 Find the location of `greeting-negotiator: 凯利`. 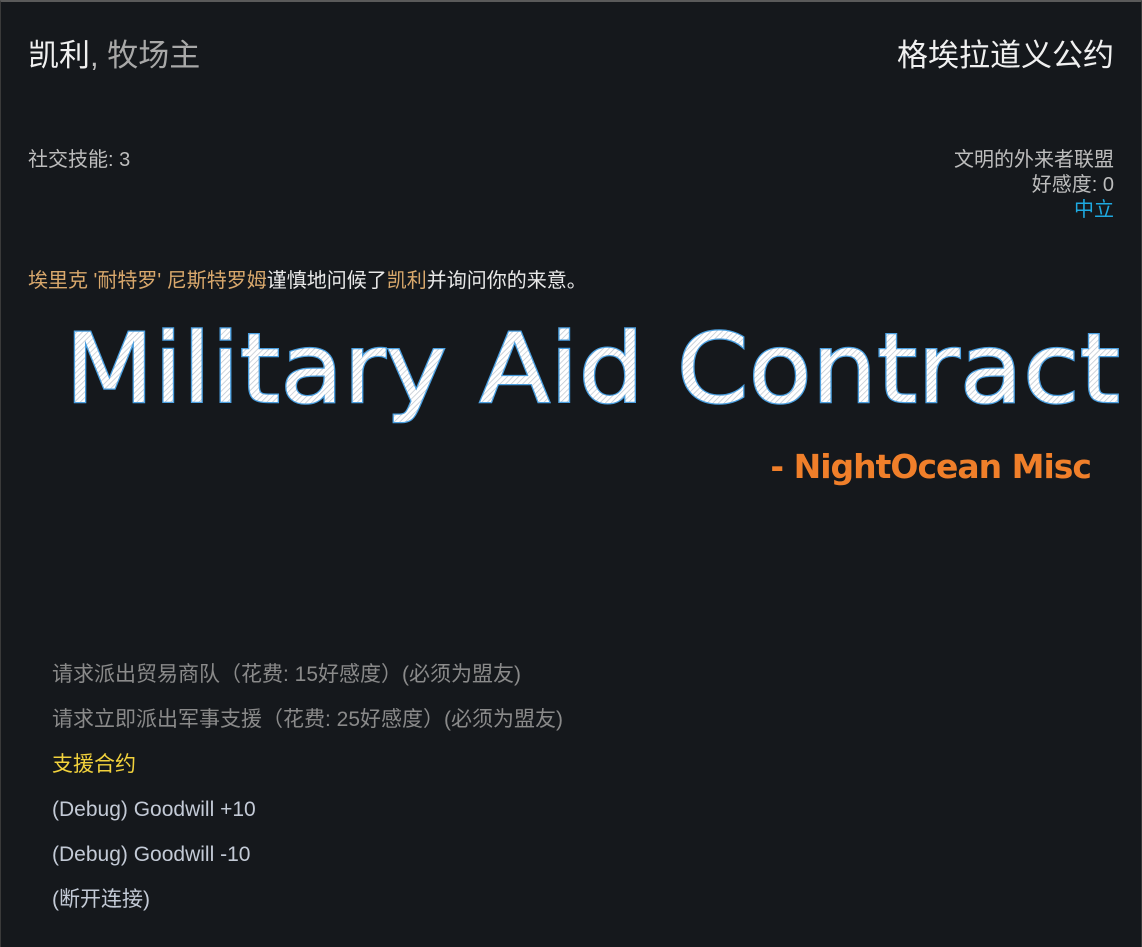

greeting-negotiator: 凯利 is located at coordinates (406, 281).